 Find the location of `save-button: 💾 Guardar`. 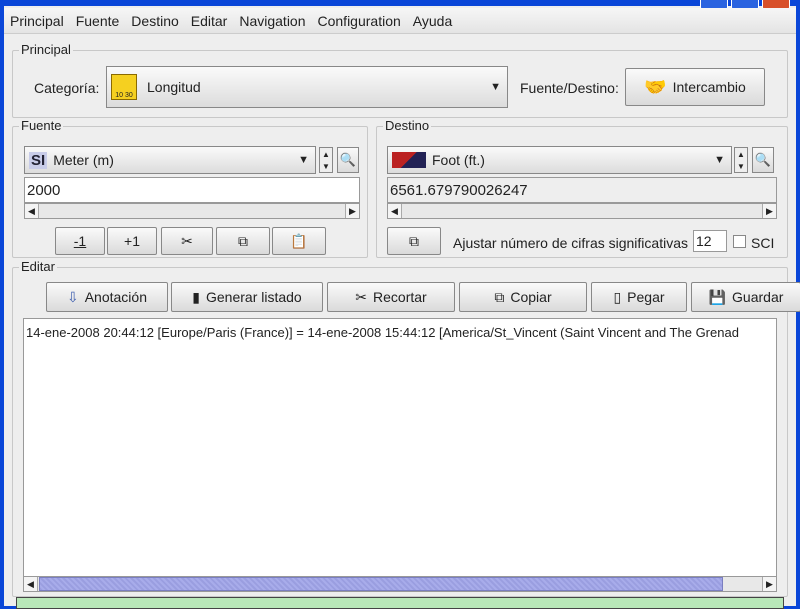

save-button: 💾 Guardar is located at coordinates (745, 297).